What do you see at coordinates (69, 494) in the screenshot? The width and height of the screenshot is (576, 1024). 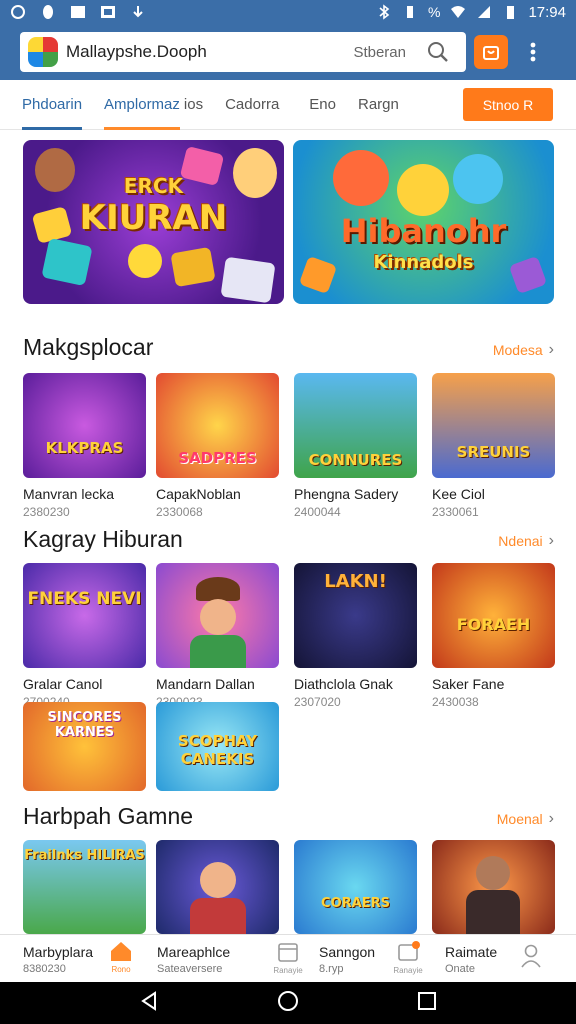 I see `game-title: Manvran lecka` at bounding box center [69, 494].